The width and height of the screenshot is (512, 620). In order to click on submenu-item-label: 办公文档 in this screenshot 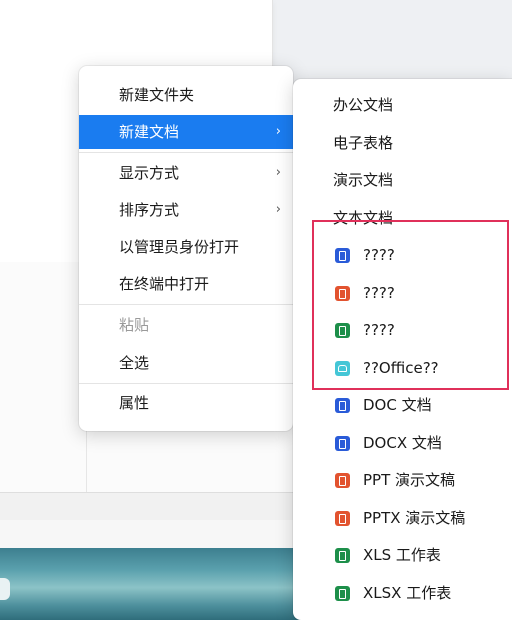, I will do `click(363, 105)`.